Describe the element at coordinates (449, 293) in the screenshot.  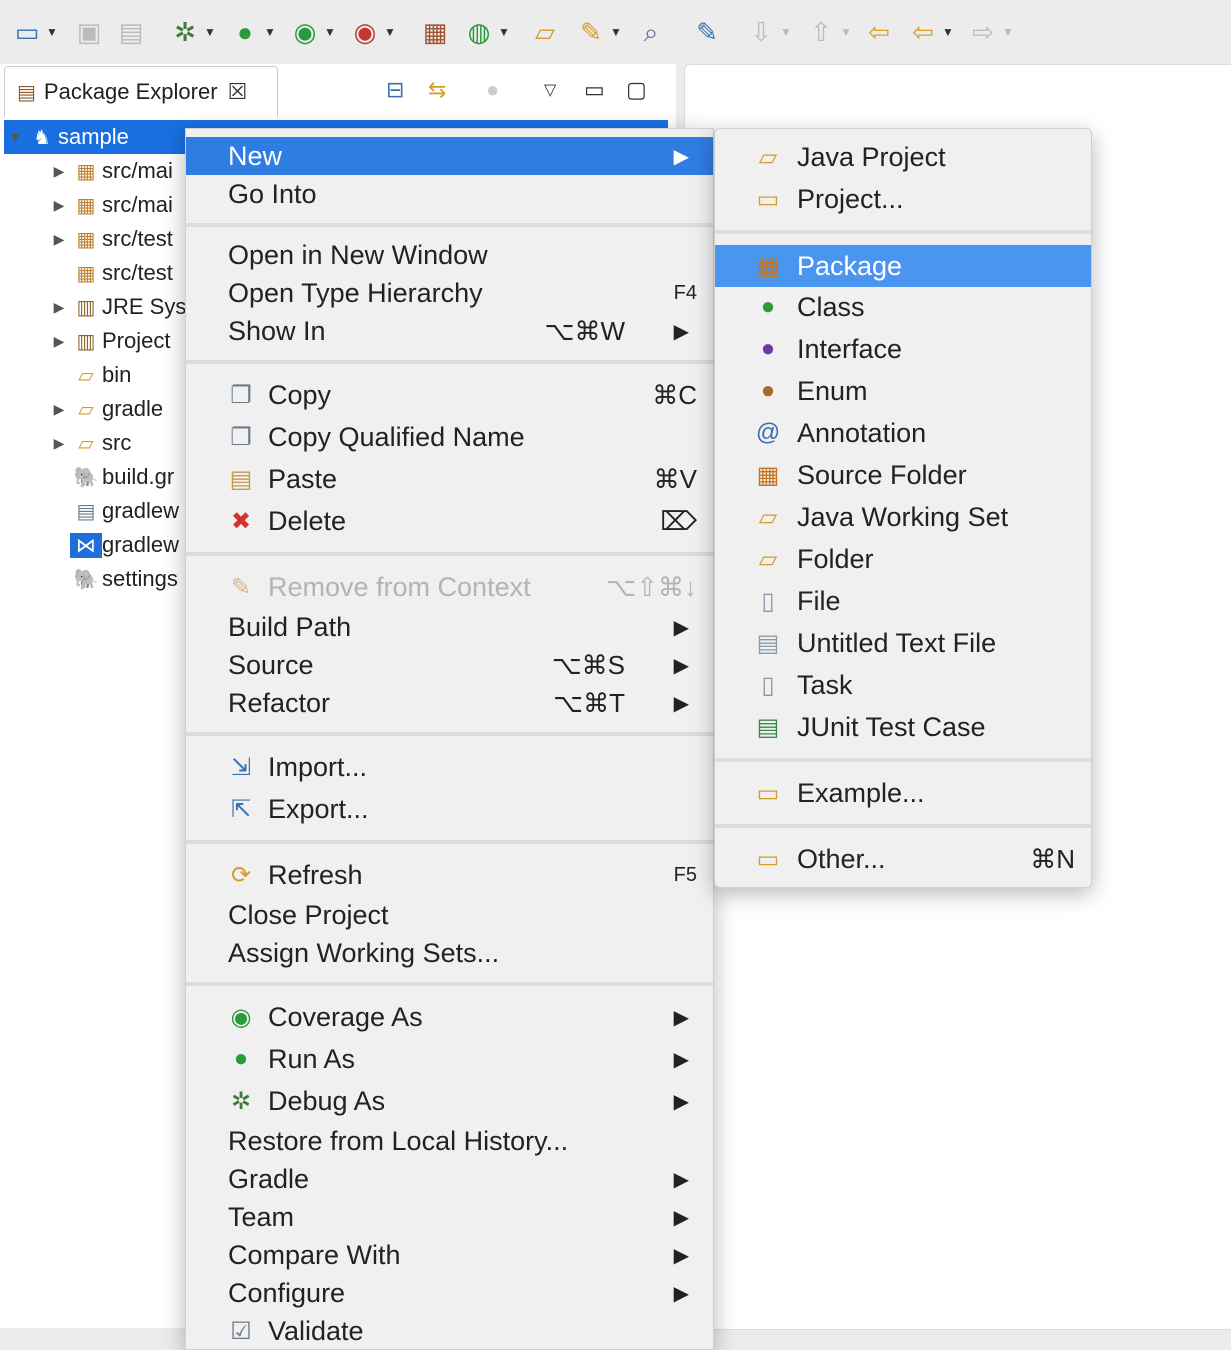
I see `menu-item-open-type-hierarchy: Open Type Hierarchy F4` at that location.